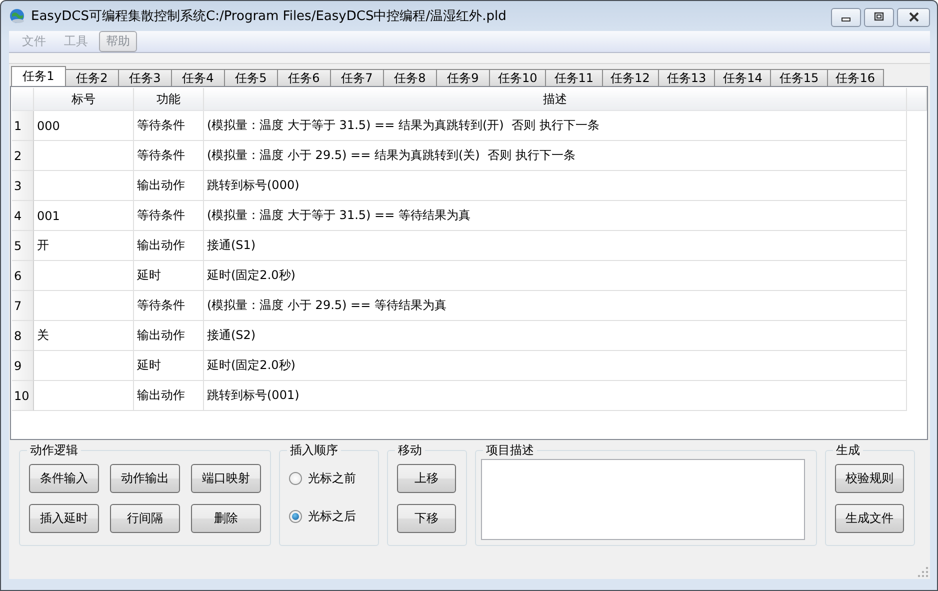 This screenshot has width=938, height=591. I want to click on tab: 任务3, so click(145, 77).